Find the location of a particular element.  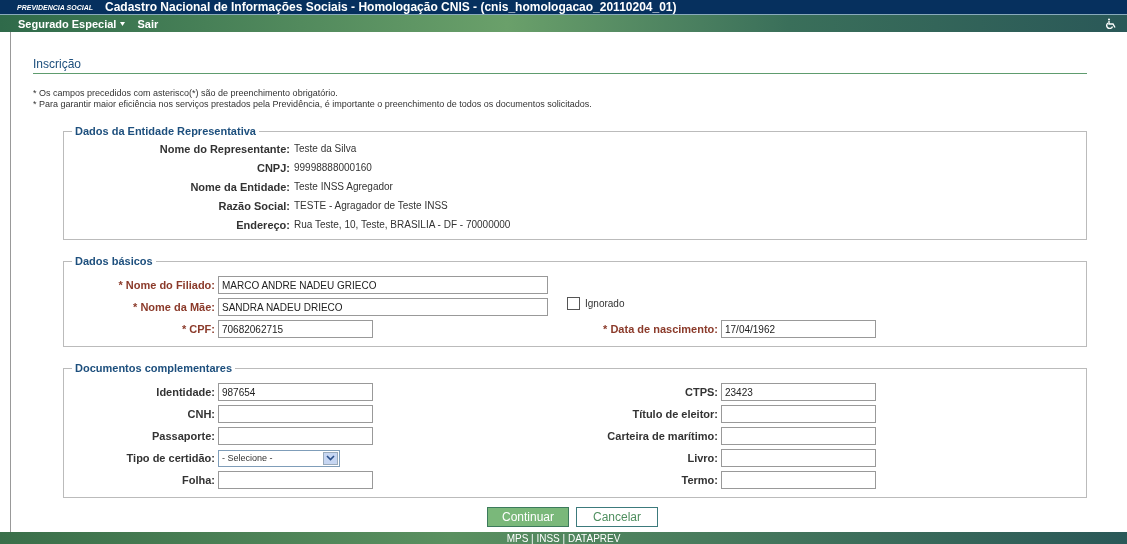

input-field: MARCO ANDRE NADEU GRIECO is located at coordinates (383, 285).